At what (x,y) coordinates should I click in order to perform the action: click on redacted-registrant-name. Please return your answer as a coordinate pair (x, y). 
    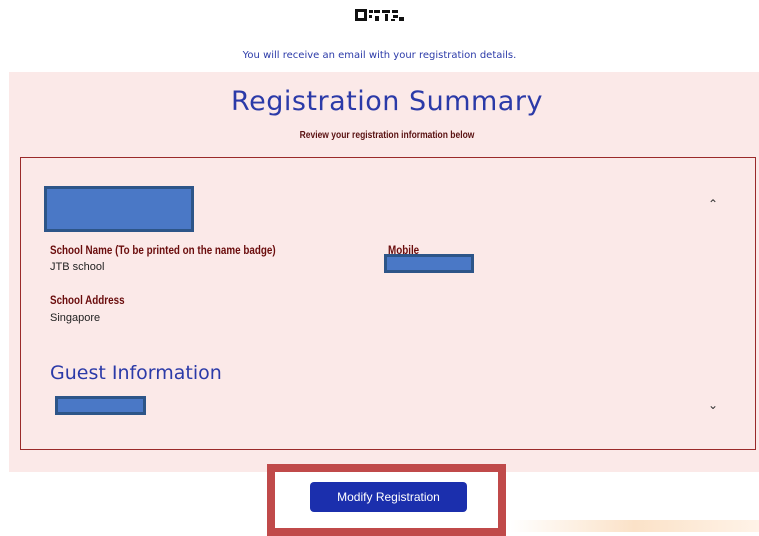
    Looking at the image, I should click on (119, 209).